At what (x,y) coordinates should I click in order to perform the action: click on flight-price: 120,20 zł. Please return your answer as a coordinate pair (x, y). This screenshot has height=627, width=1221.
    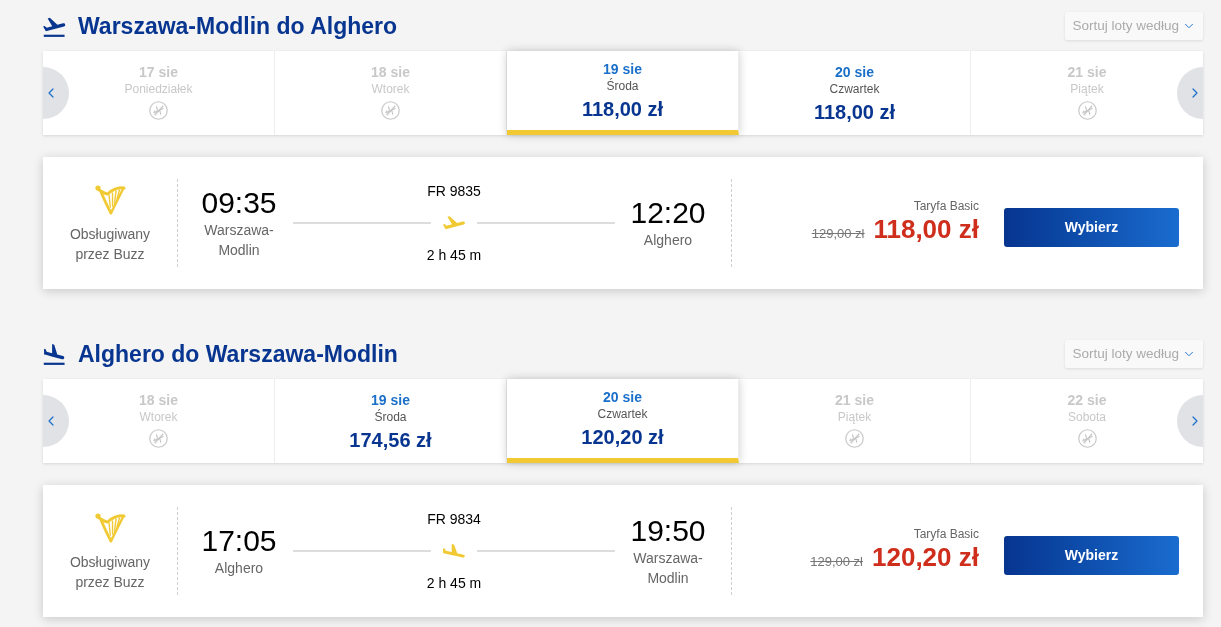
    Looking at the image, I should click on (925, 556).